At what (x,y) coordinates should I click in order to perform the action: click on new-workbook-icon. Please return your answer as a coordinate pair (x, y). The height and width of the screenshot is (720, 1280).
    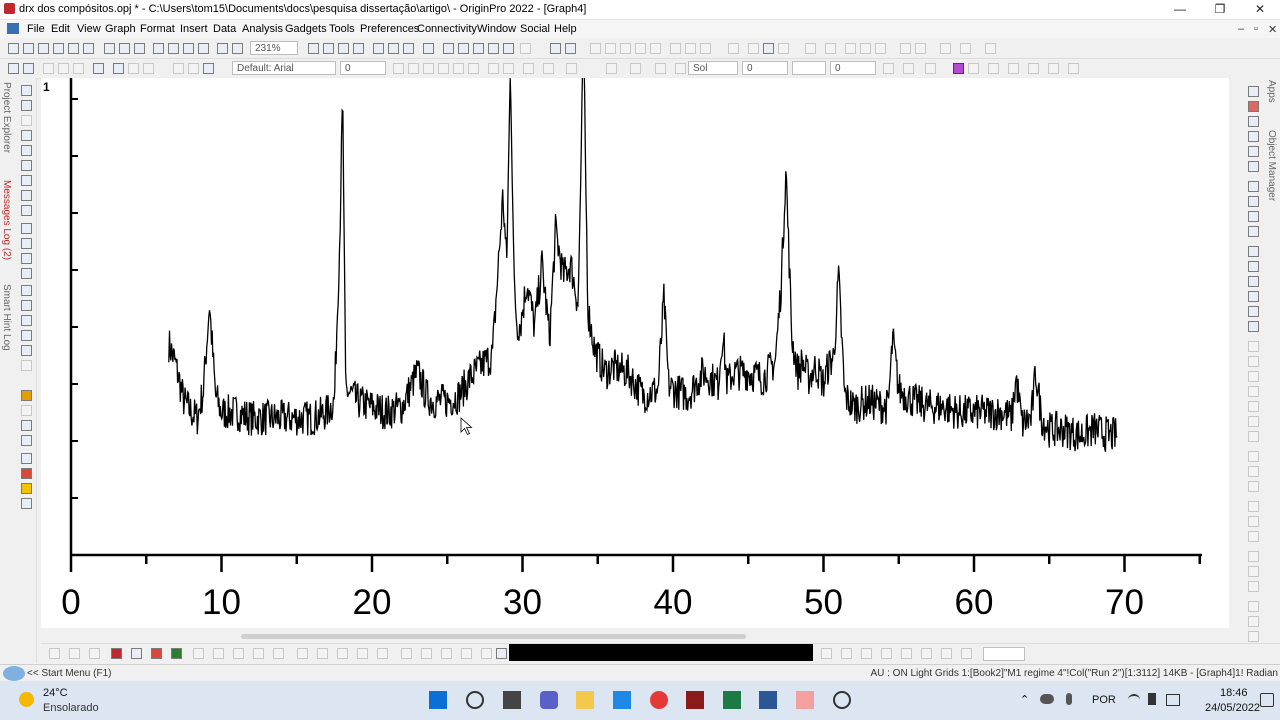
    Looking at the image, I should click on (43, 48).